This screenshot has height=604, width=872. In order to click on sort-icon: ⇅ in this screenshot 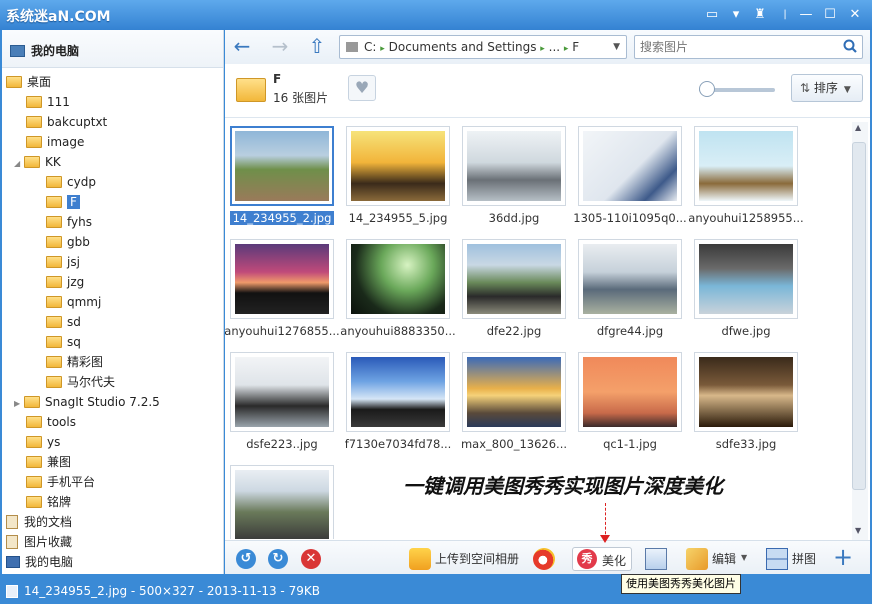, I will do `click(807, 88)`.